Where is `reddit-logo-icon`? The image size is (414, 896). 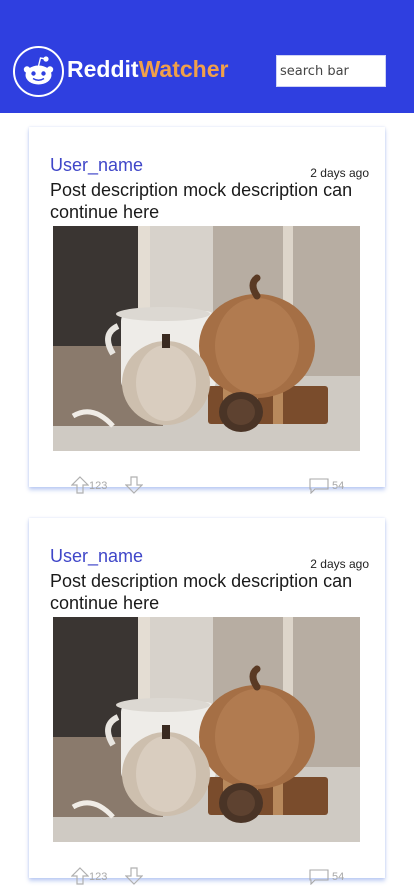 reddit-logo-icon is located at coordinates (38, 71).